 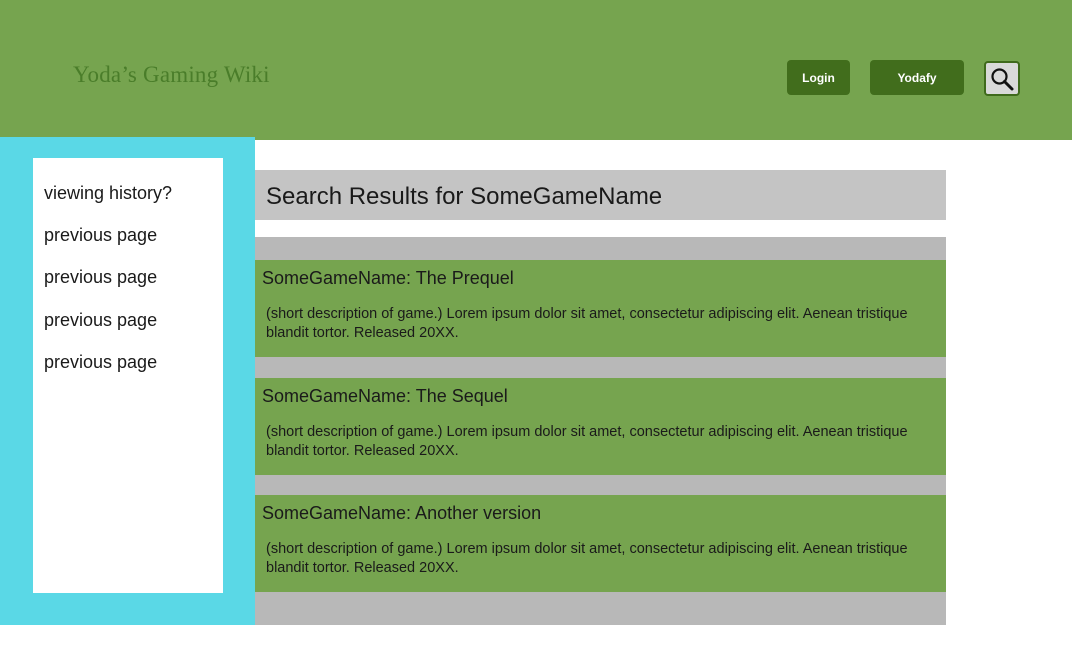 I want to click on sidebar-item-viewing-history: viewing history?, so click(x=108, y=193).